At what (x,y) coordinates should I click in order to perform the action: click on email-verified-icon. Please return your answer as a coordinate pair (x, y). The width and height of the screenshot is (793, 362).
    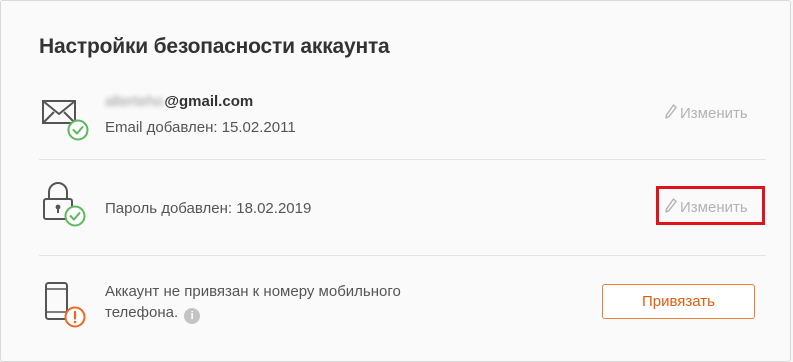
    Looking at the image, I should click on (66, 122).